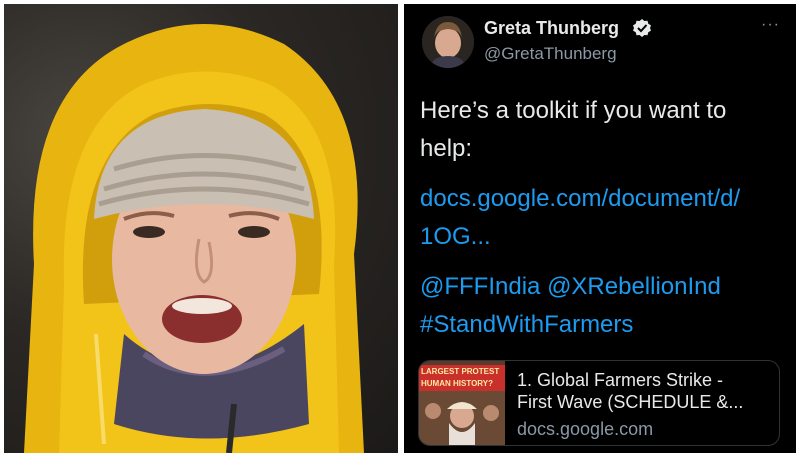  I want to click on card-title-line: 1. Global Farmers Strike -, so click(620, 380).